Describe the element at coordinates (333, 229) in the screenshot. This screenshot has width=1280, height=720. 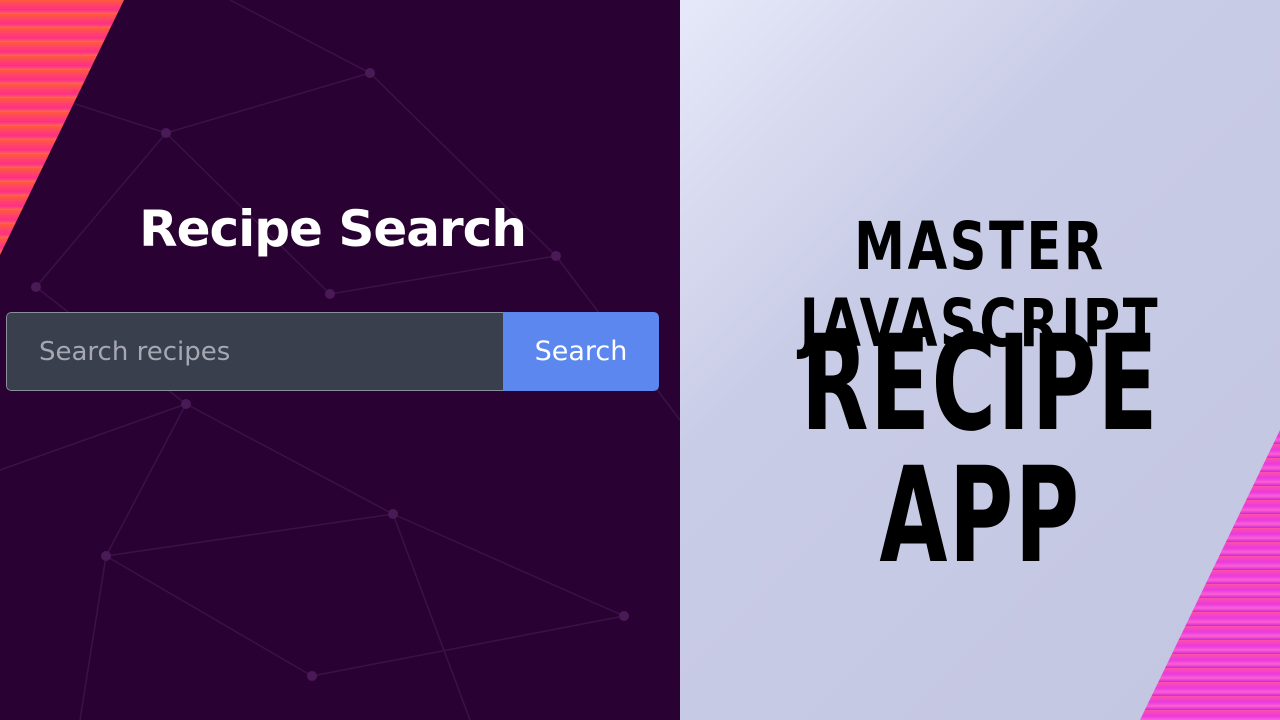
I see `app-title: Recipe Search` at that location.